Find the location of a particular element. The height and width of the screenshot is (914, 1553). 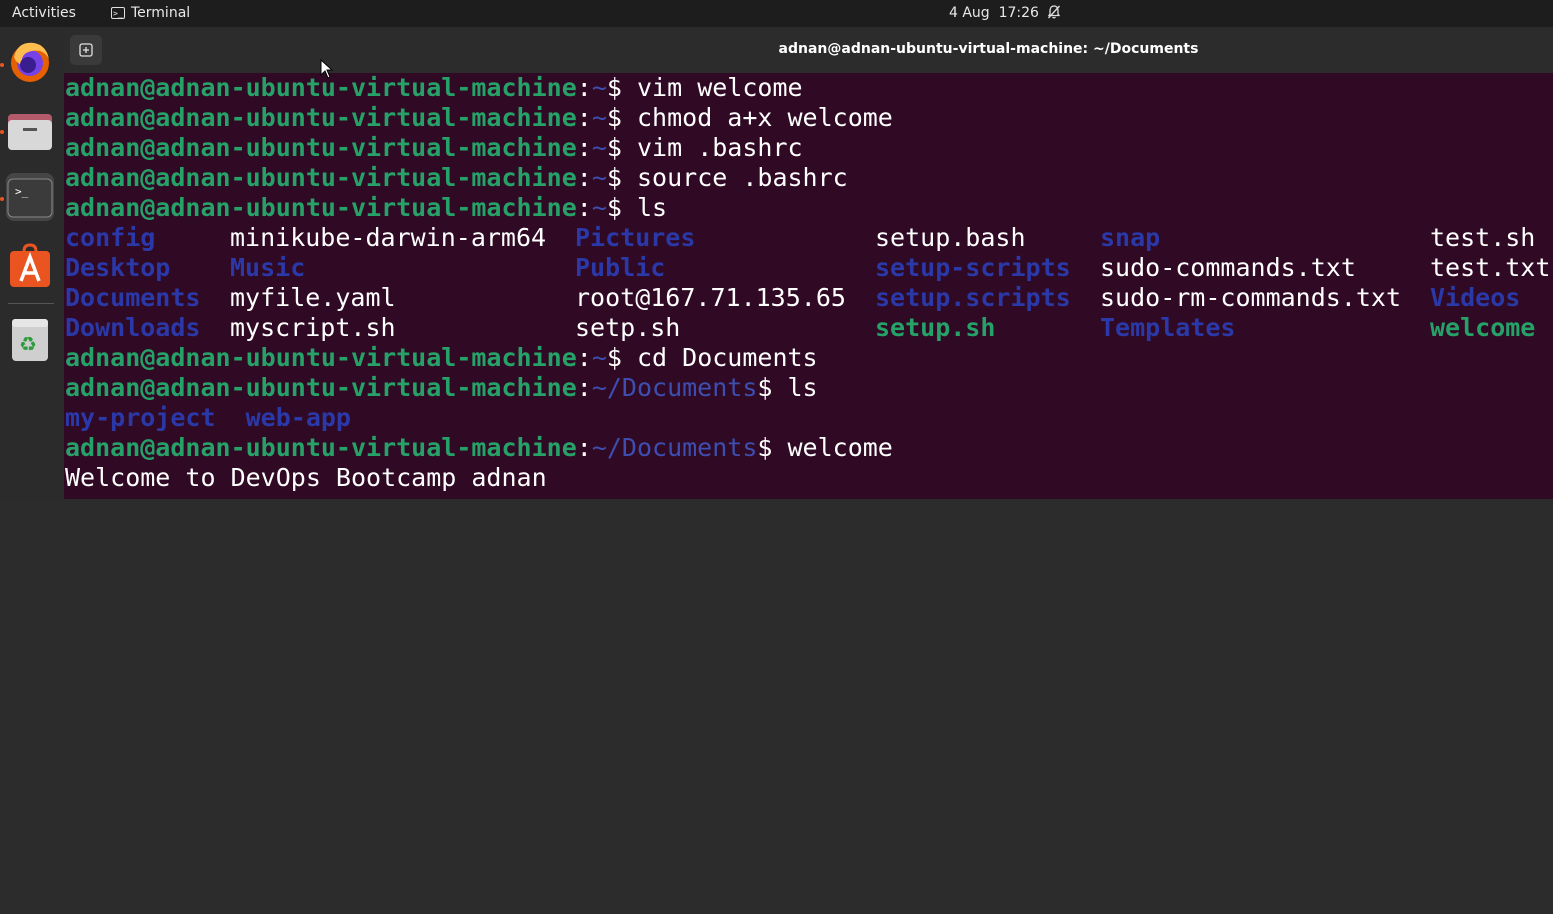

file-entry: test.txt is located at coordinates (1490, 267).